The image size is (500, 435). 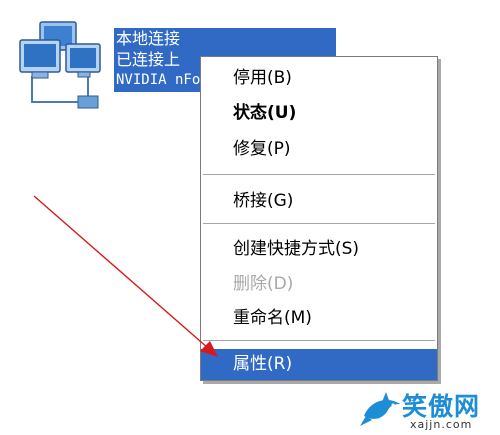 What do you see at coordinates (380, 409) in the screenshot?
I see `dolphin-logo-icon` at bounding box center [380, 409].